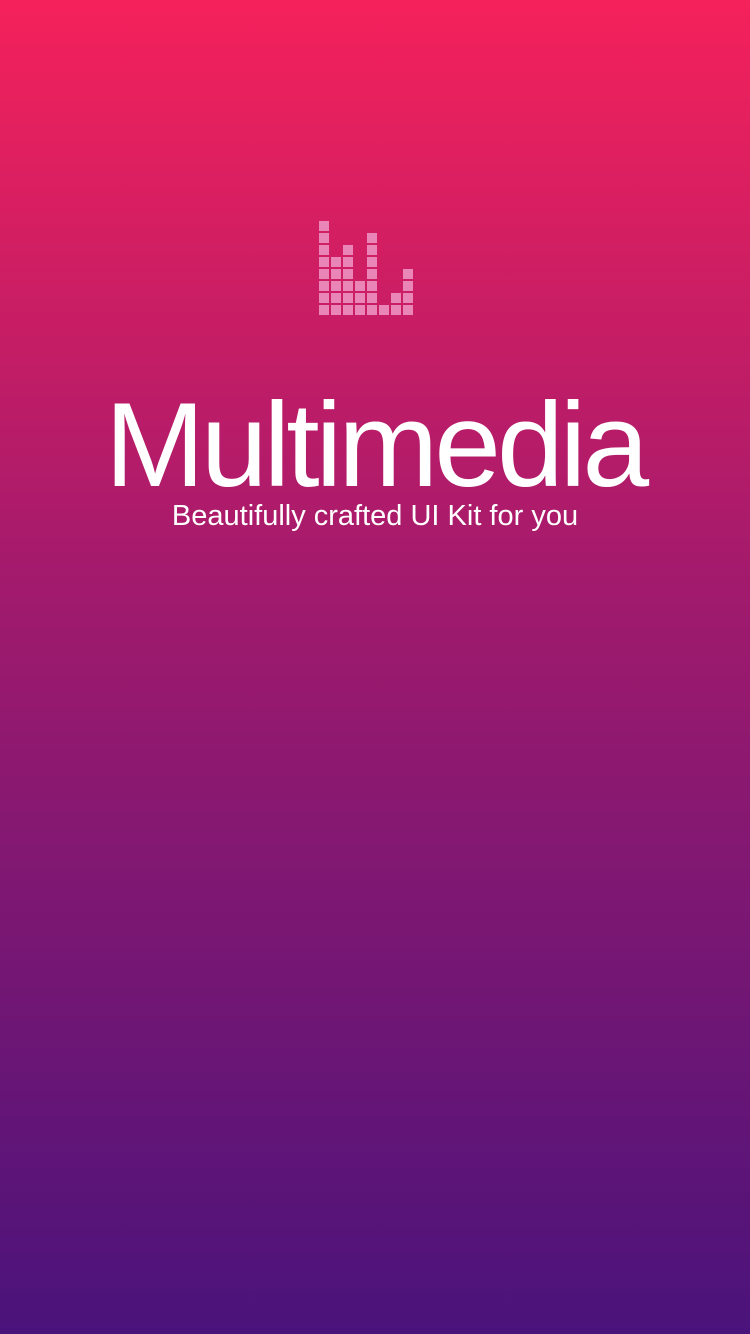 This screenshot has width=750, height=1334. What do you see at coordinates (376, 445) in the screenshot?
I see `app-title: Multimedia` at bounding box center [376, 445].